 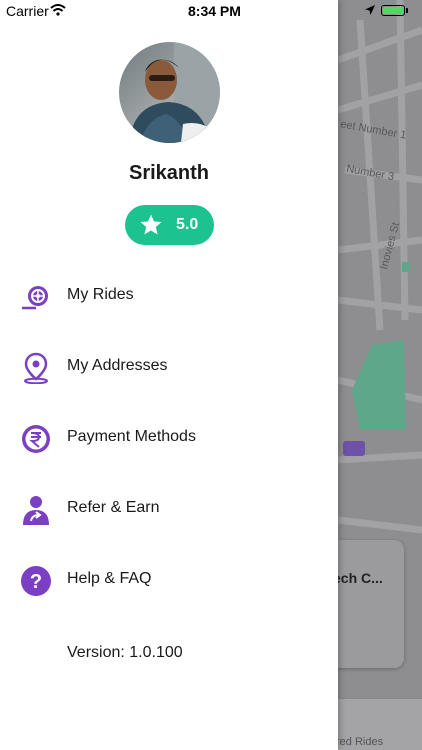 I want to click on battery-icon, so click(x=393, y=10).